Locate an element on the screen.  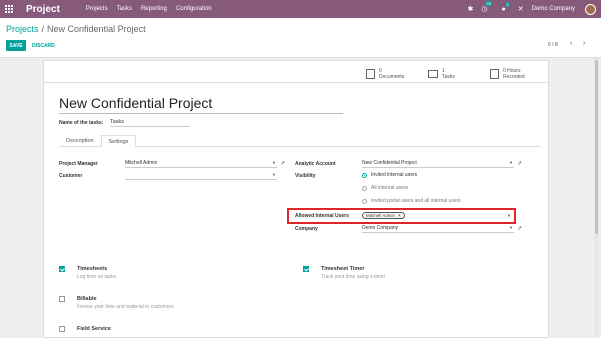
pager-previous-icon: ‹ is located at coordinates (571, 43).